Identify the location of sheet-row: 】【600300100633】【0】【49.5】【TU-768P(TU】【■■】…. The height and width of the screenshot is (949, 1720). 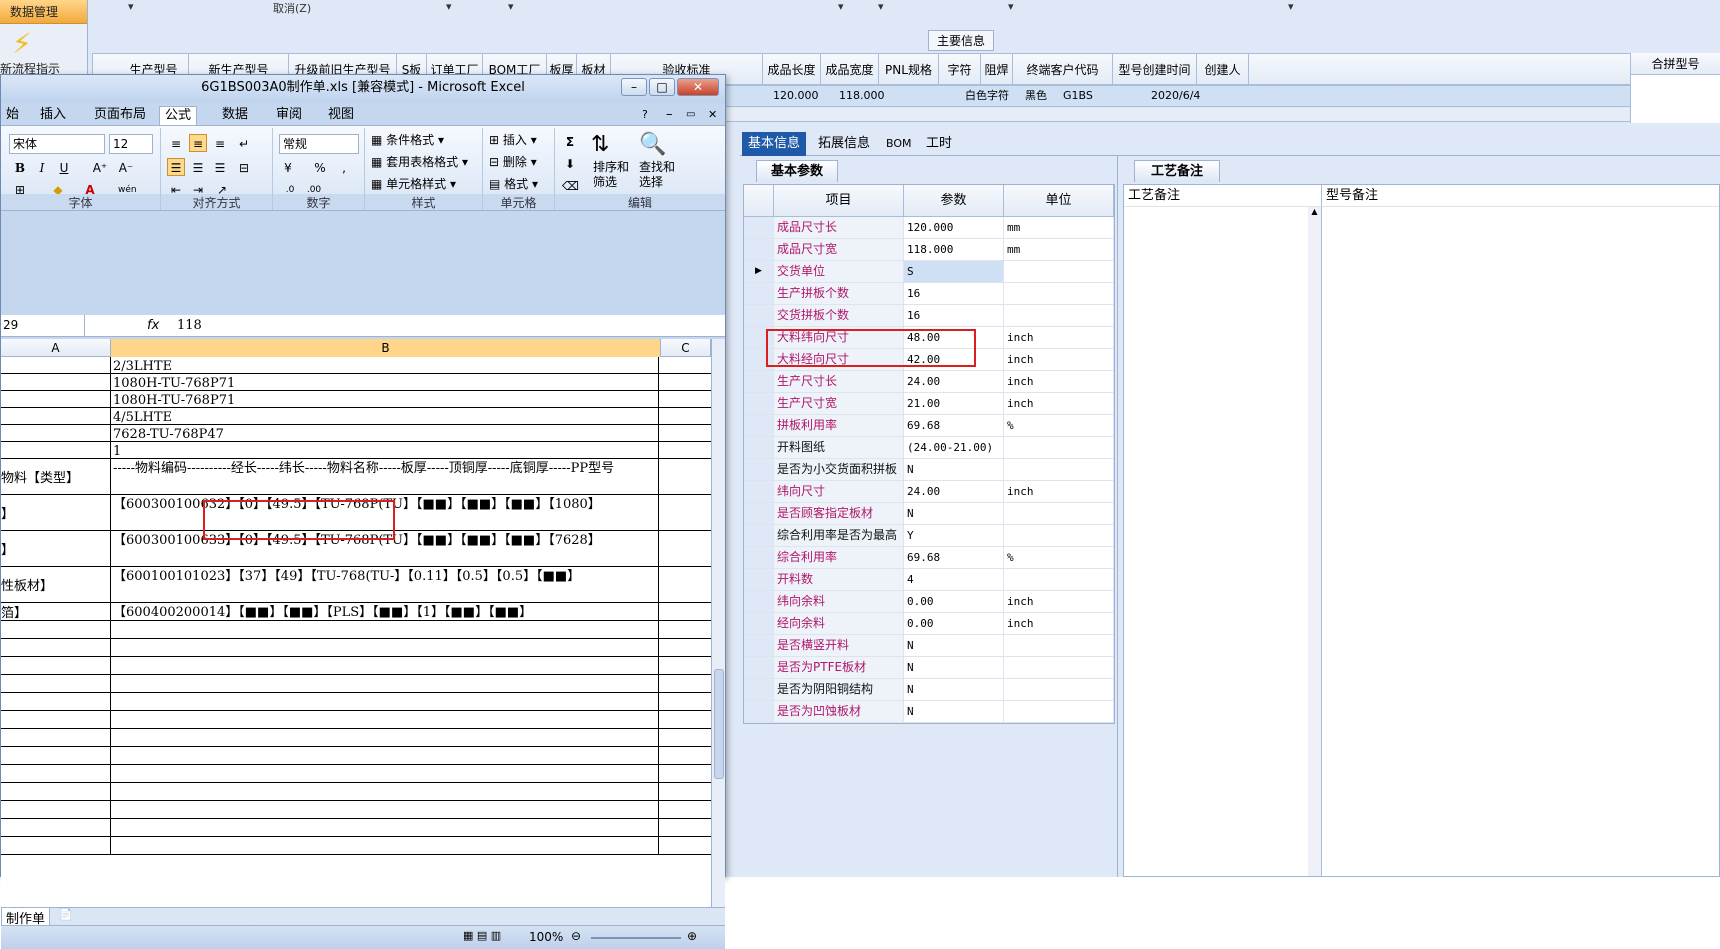
(356, 549).